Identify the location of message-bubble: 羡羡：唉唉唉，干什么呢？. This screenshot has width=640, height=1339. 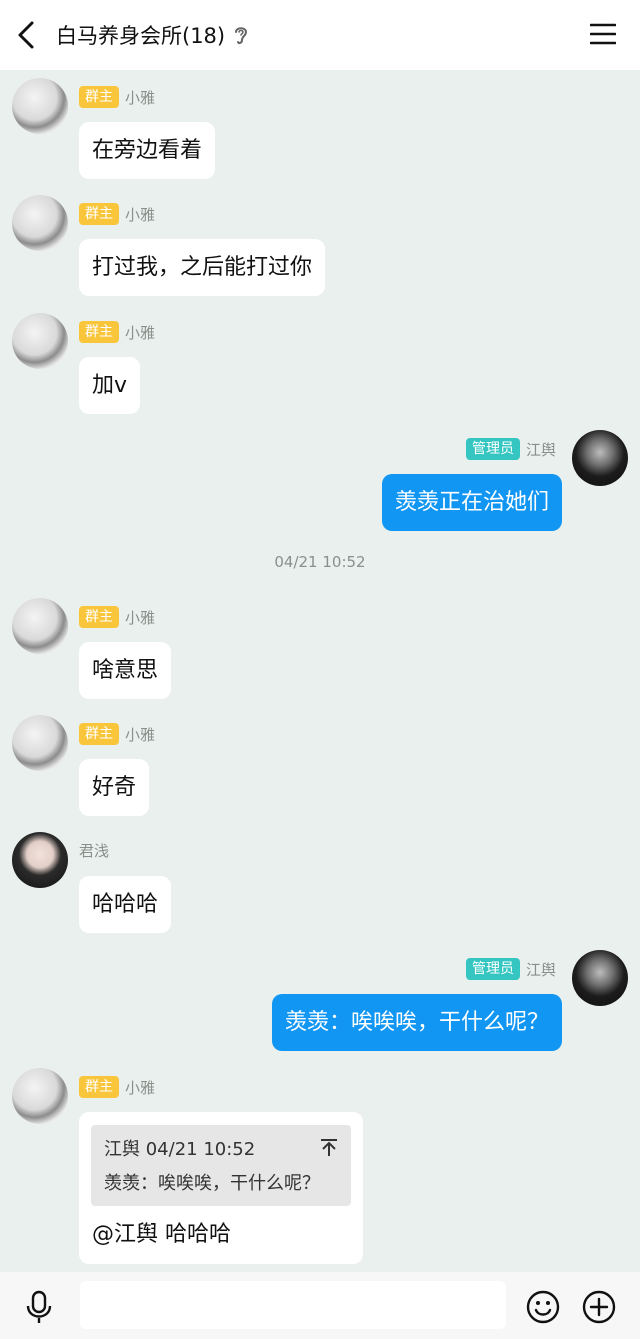
(416, 1022).